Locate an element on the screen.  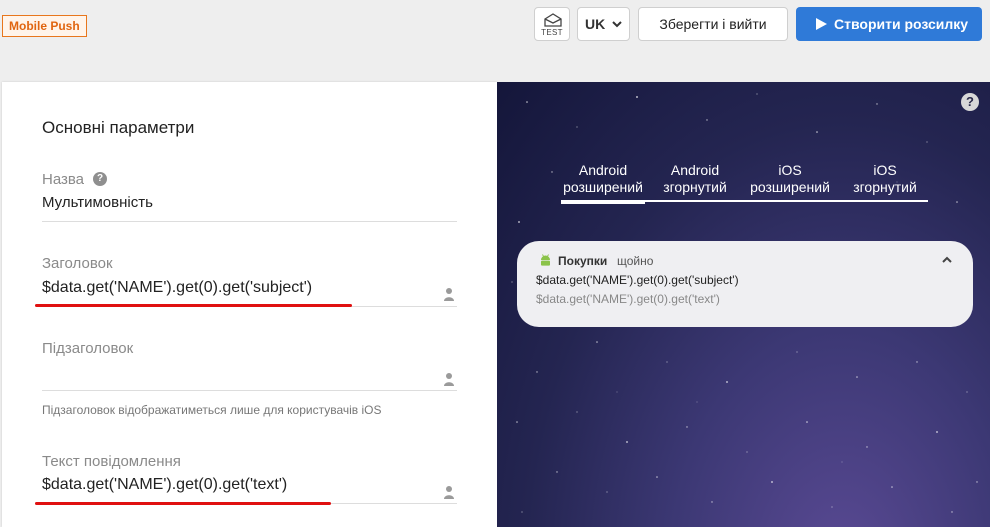
app-name: Покупки is located at coordinates (583, 261).